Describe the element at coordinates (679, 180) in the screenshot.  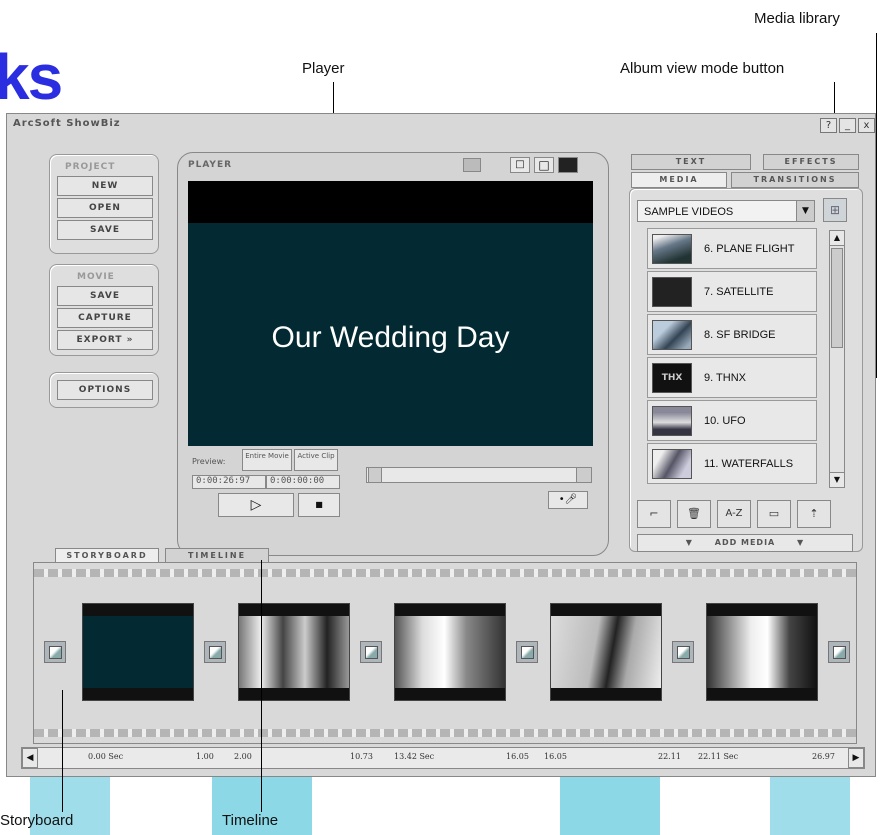
I see `tab-media: Media` at that location.